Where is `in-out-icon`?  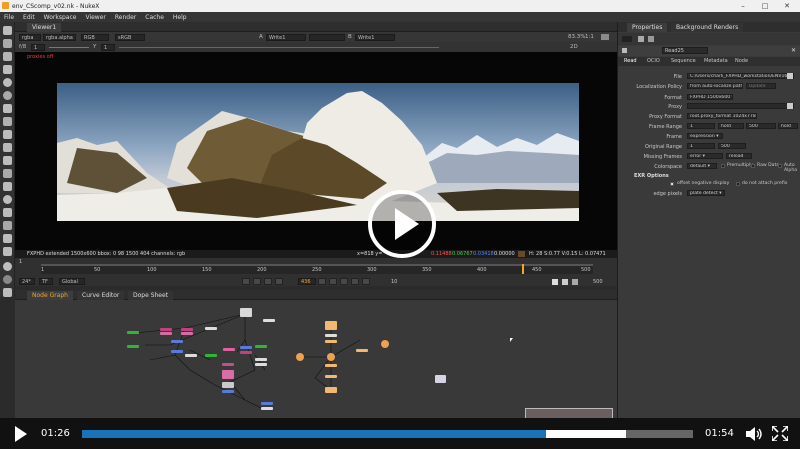
in-out-icon is located at coordinates (565, 282).